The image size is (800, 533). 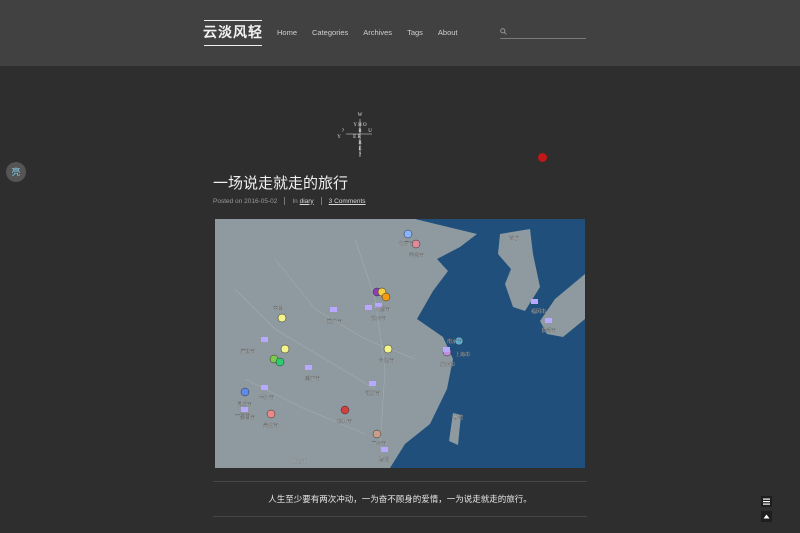 I want to click on search-box, so click(x=543, y=33).